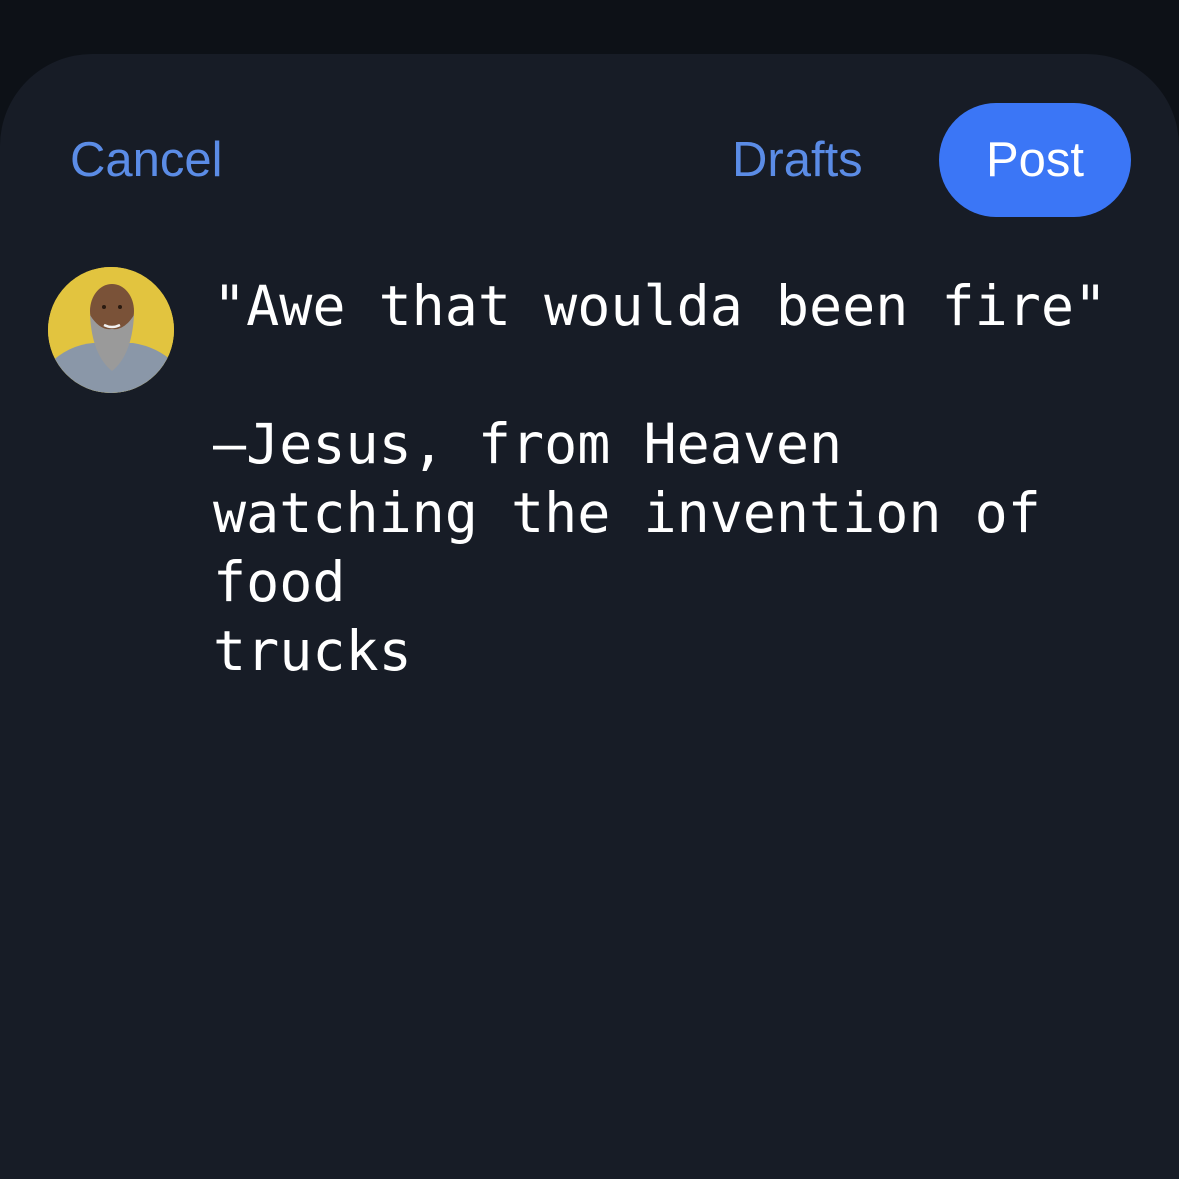 The image size is (1179, 1179). I want to click on post-button: Post, so click(1035, 160).